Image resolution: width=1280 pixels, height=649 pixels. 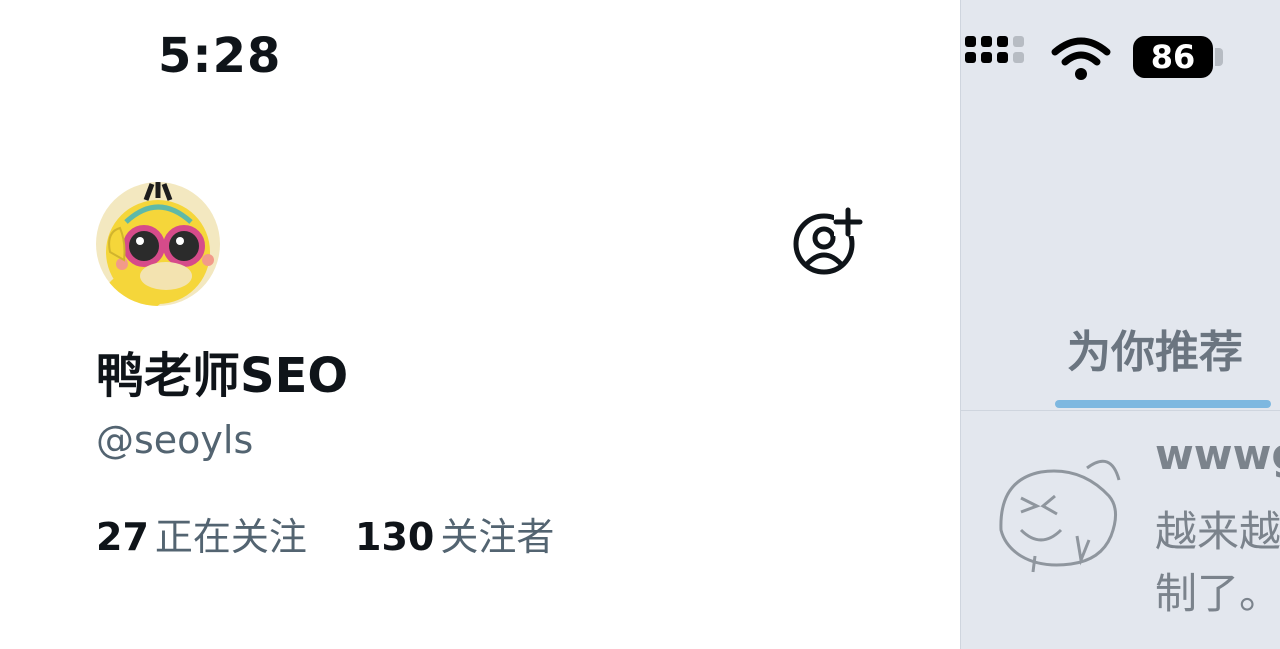 I want to click on add-account-icon, so click(x=828, y=241).